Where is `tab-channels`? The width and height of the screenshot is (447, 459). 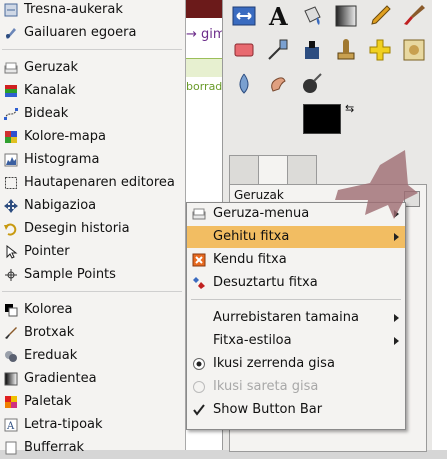
tab-channels is located at coordinates (302, 169).